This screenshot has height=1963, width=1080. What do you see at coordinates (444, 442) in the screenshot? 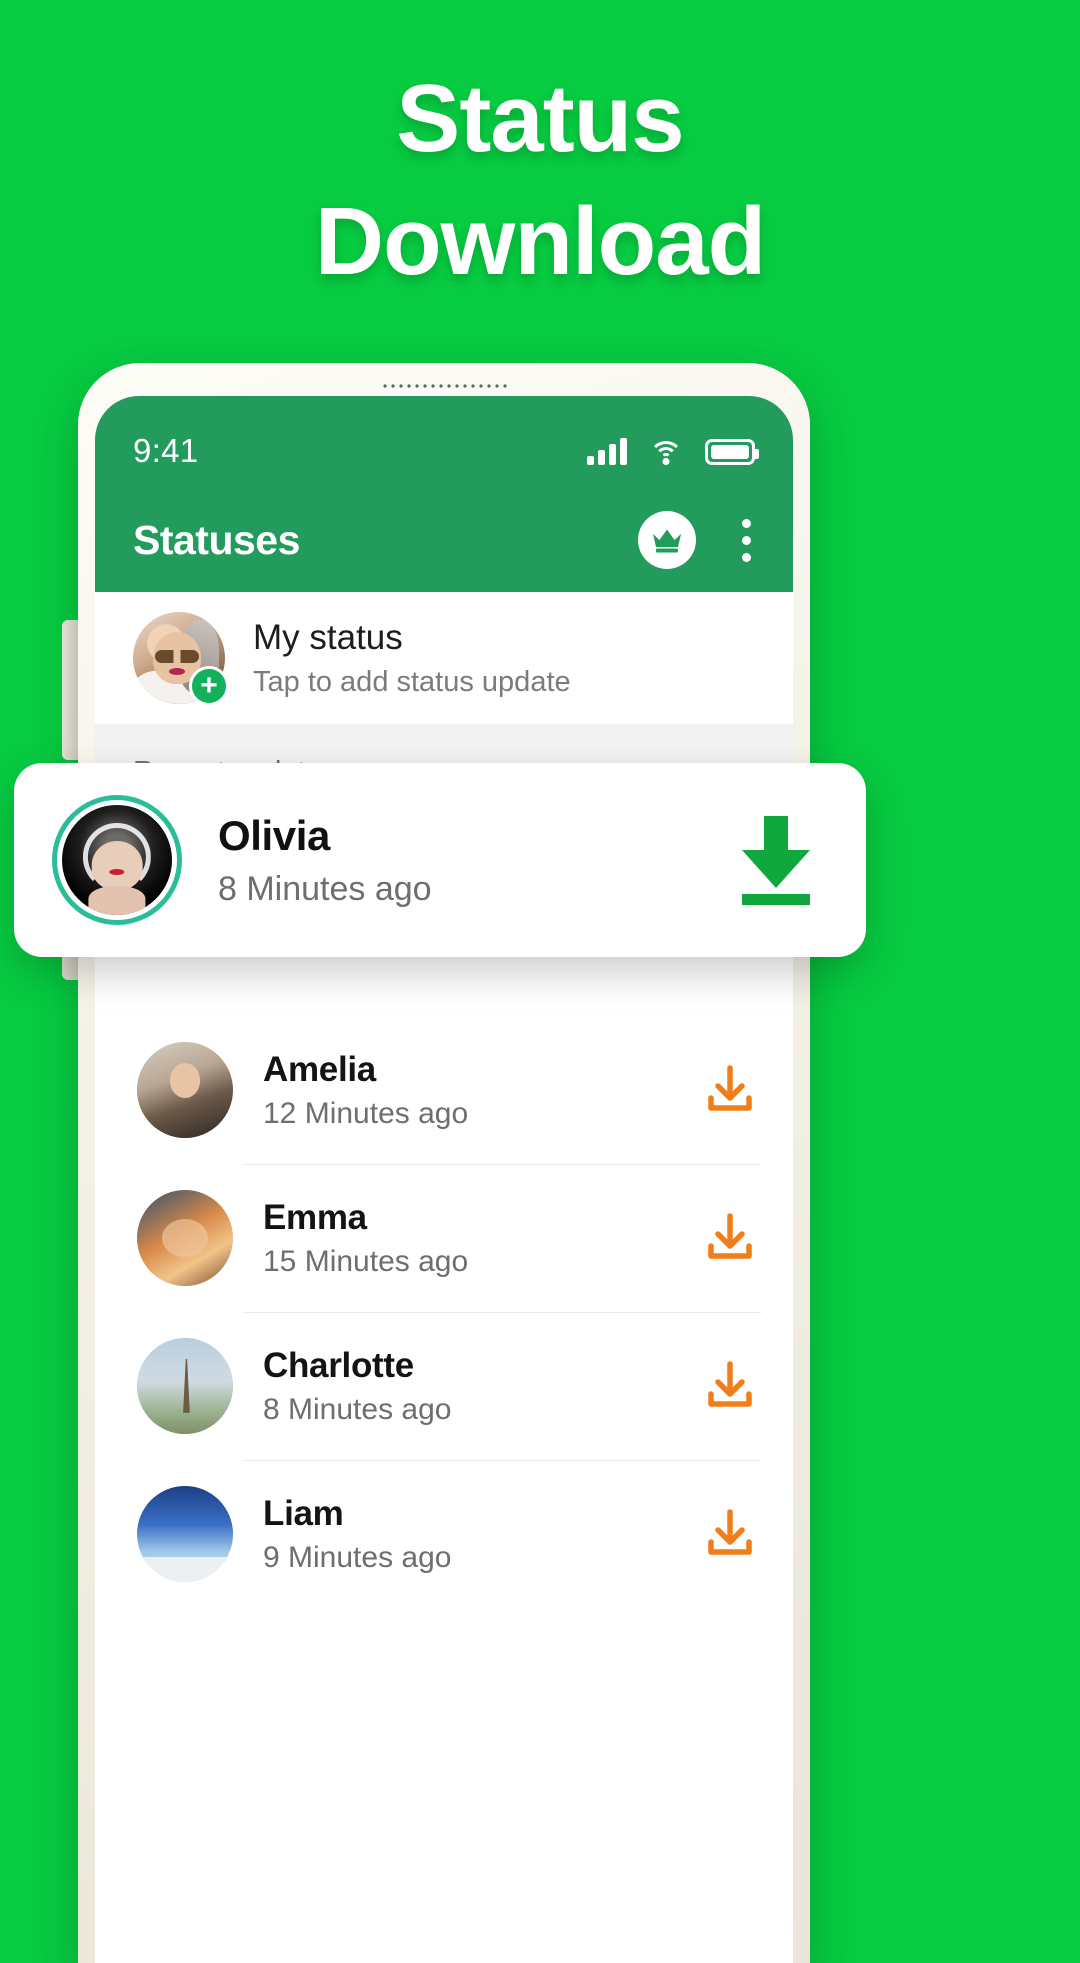
I see `status-bar: 9:41` at bounding box center [444, 442].